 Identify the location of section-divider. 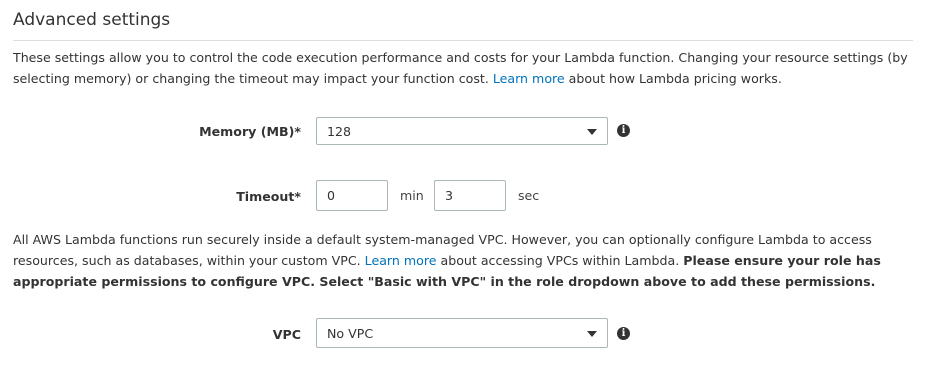
(463, 40).